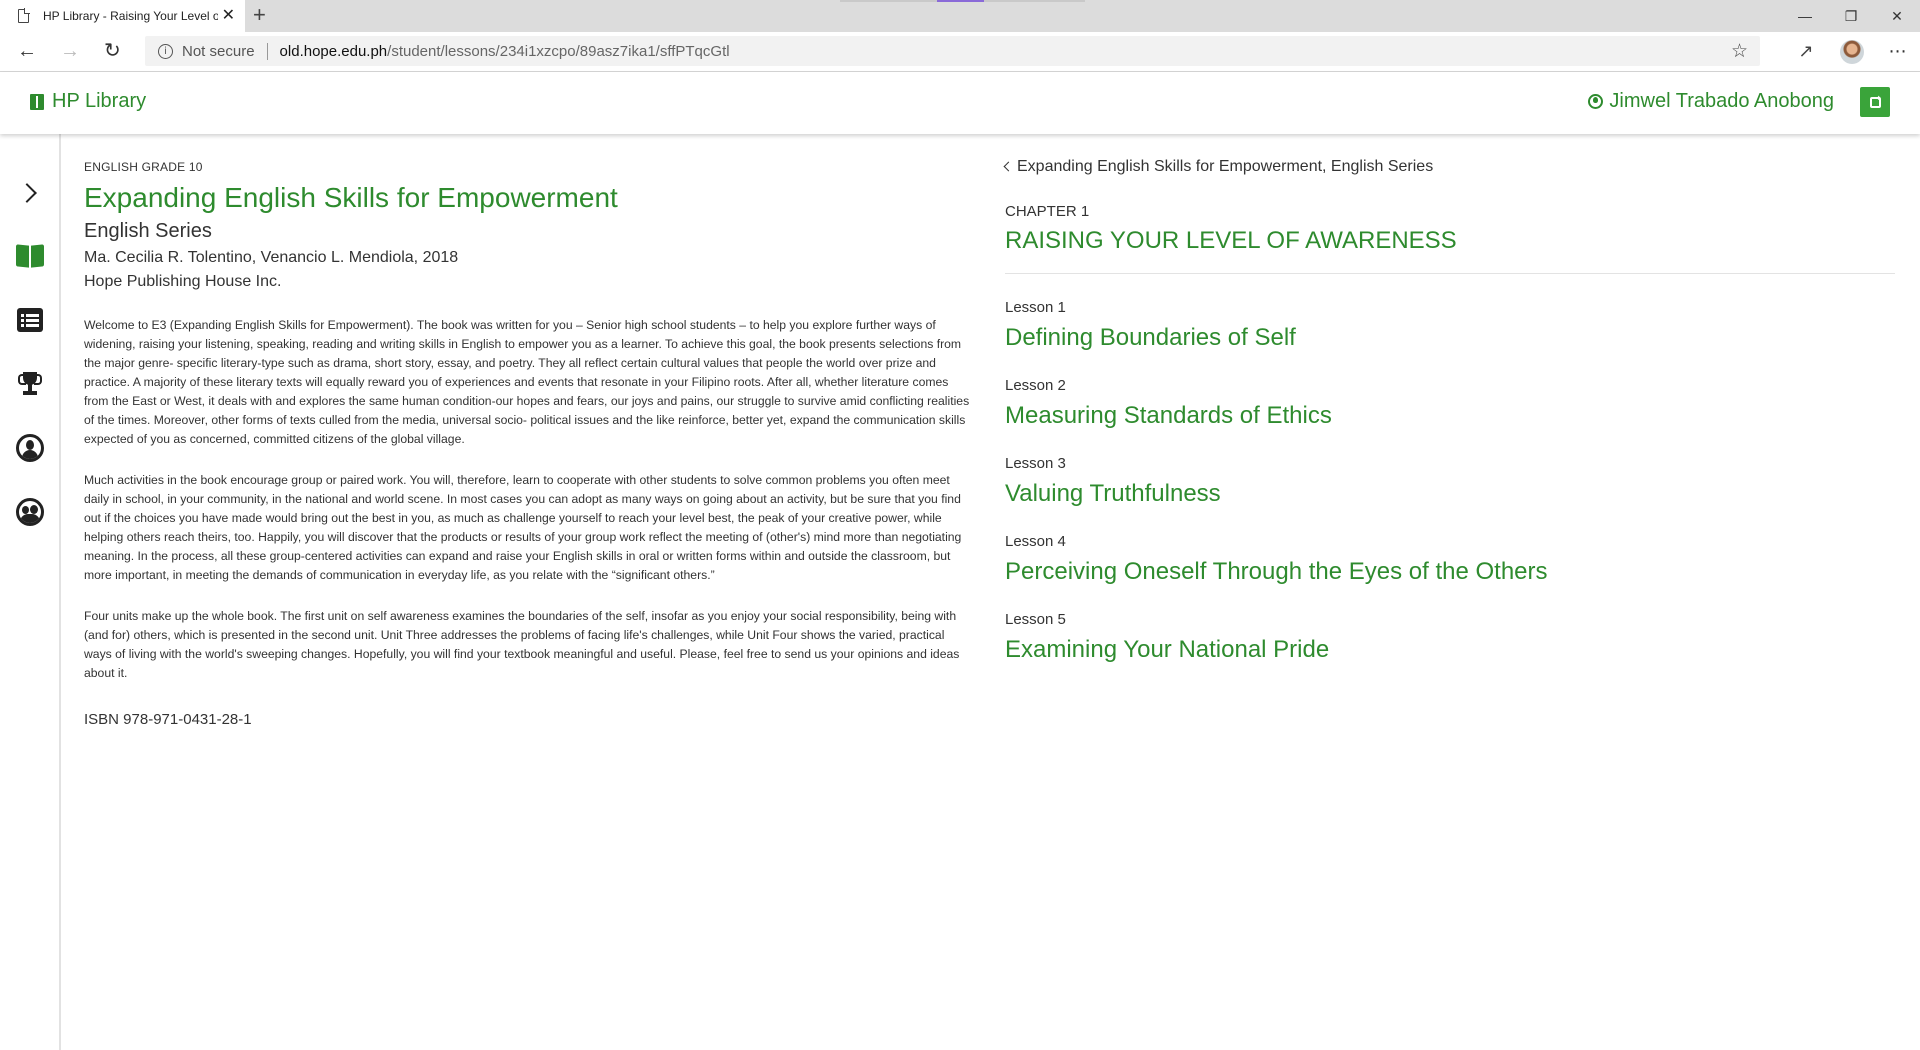  Describe the element at coordinates (168, 719) in the screenshot. I see `book-isbn: ISBN 978-971-0431-28-1` at that location.